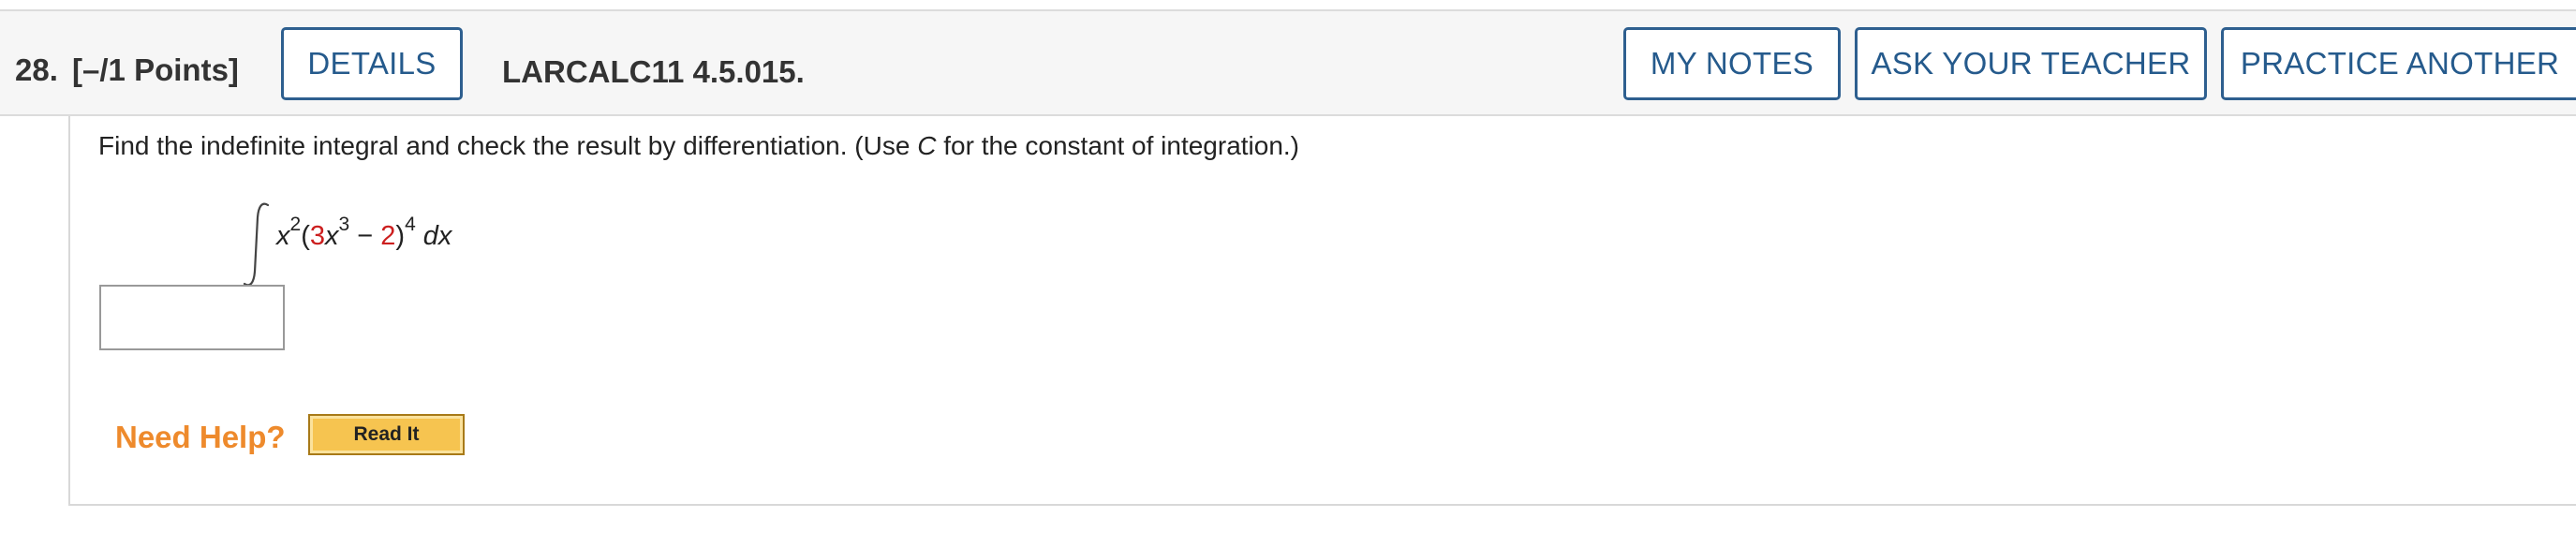  What do you see at coordinates (372, 63) in the screenshot?
I see `details-button: DETAILS` at bounding box center [372, 63].